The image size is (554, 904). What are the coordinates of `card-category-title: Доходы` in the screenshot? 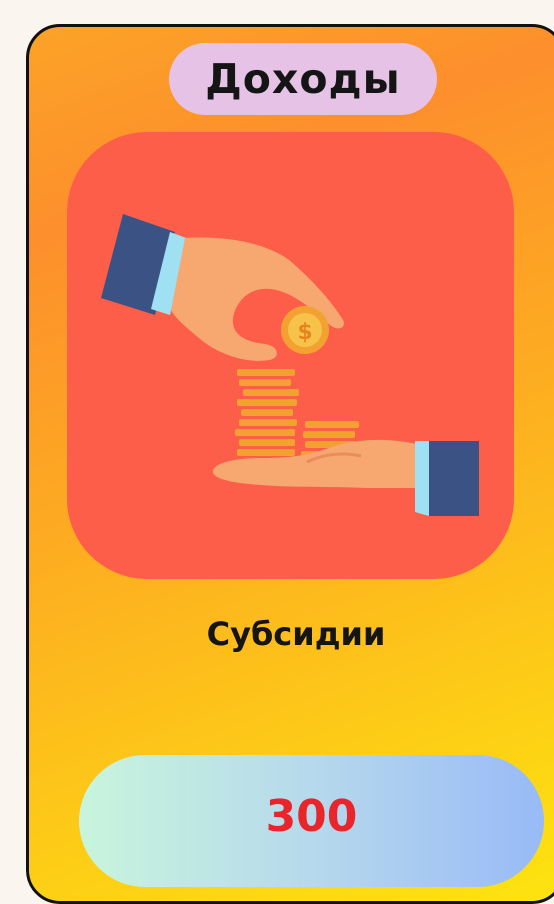 It's located at (303, 79).